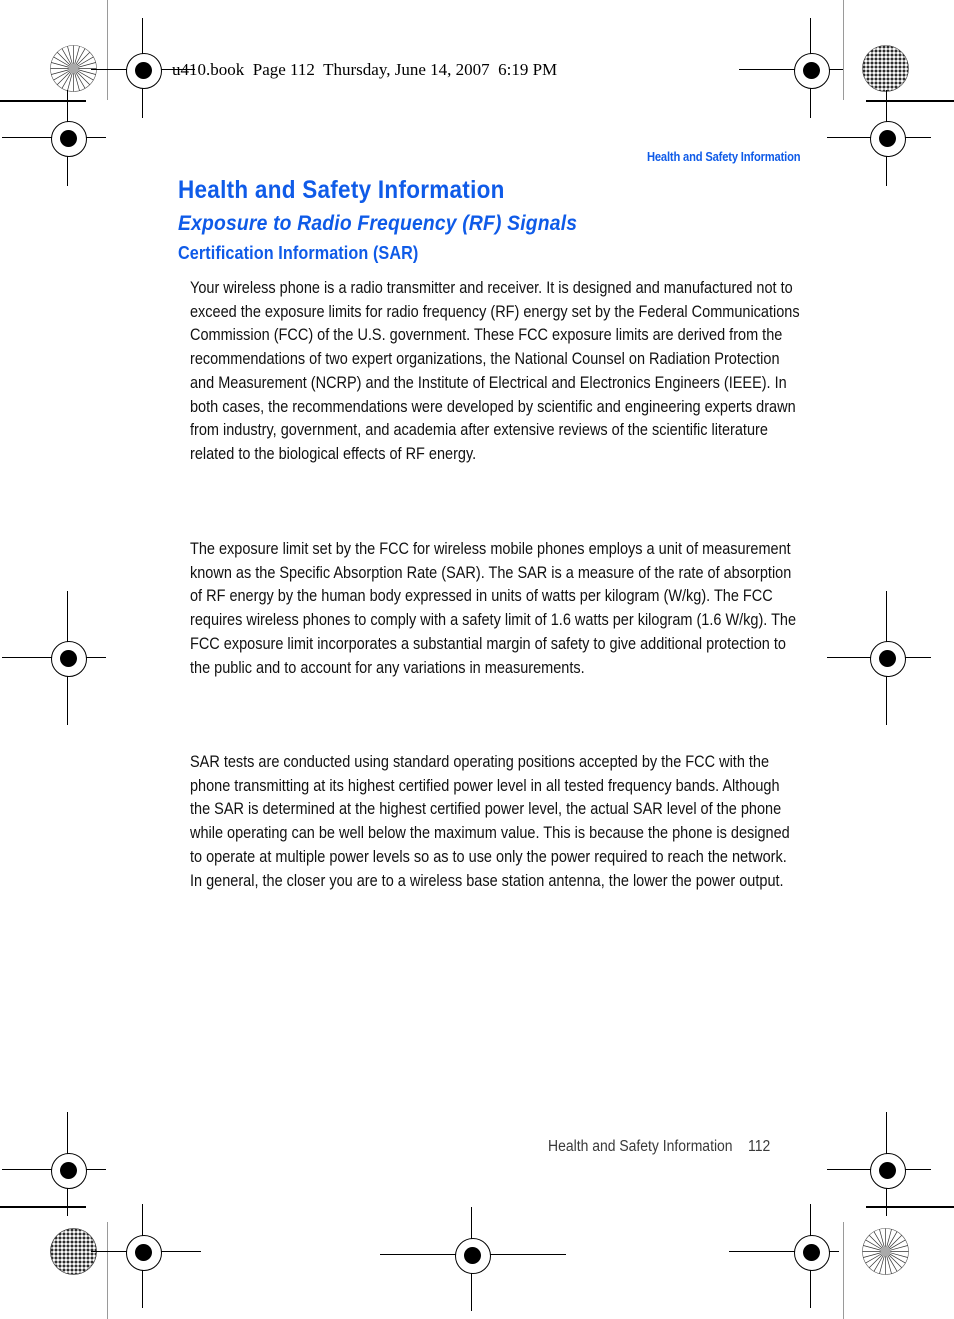  I want to click on registration-mark-top-left, so click(143, 68).